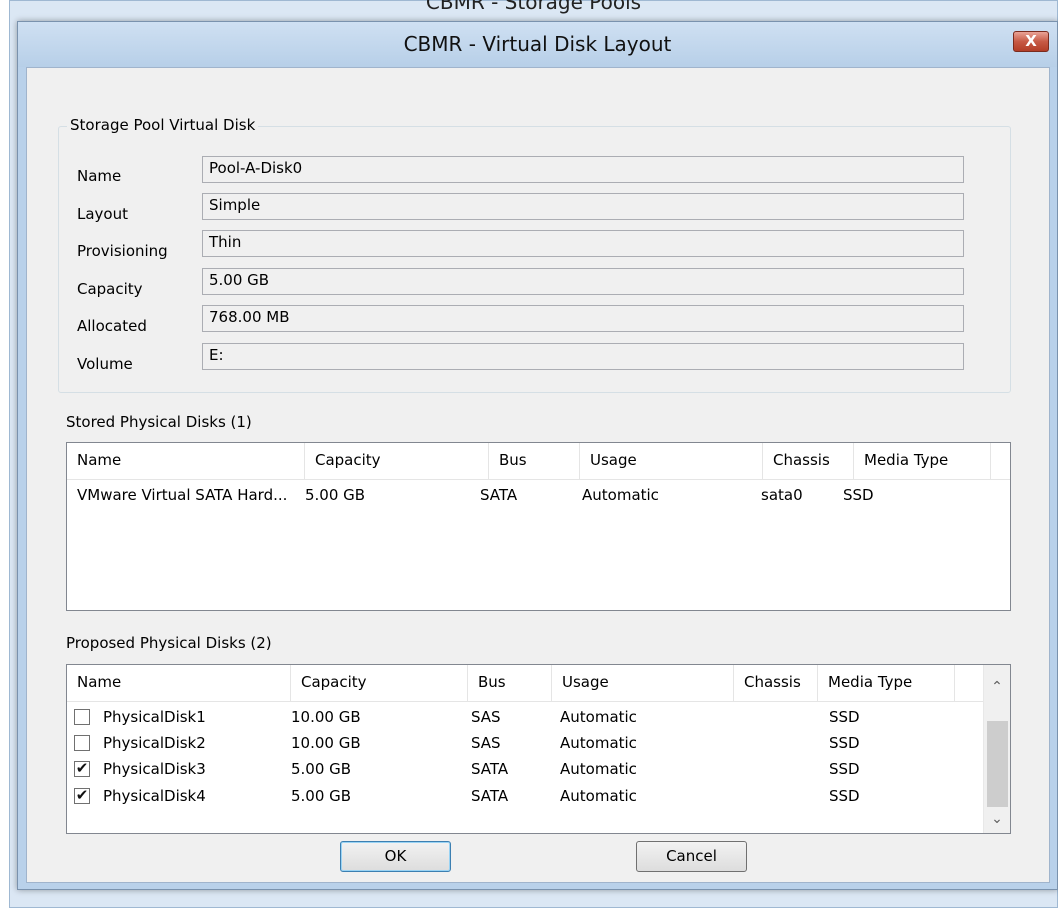 This screenshot has width=1058, height=908. What do you see at coordinates (110, 289) in the screenshot?
I see `field-label-capacity: Capacity` at bounding box center [110, 289].